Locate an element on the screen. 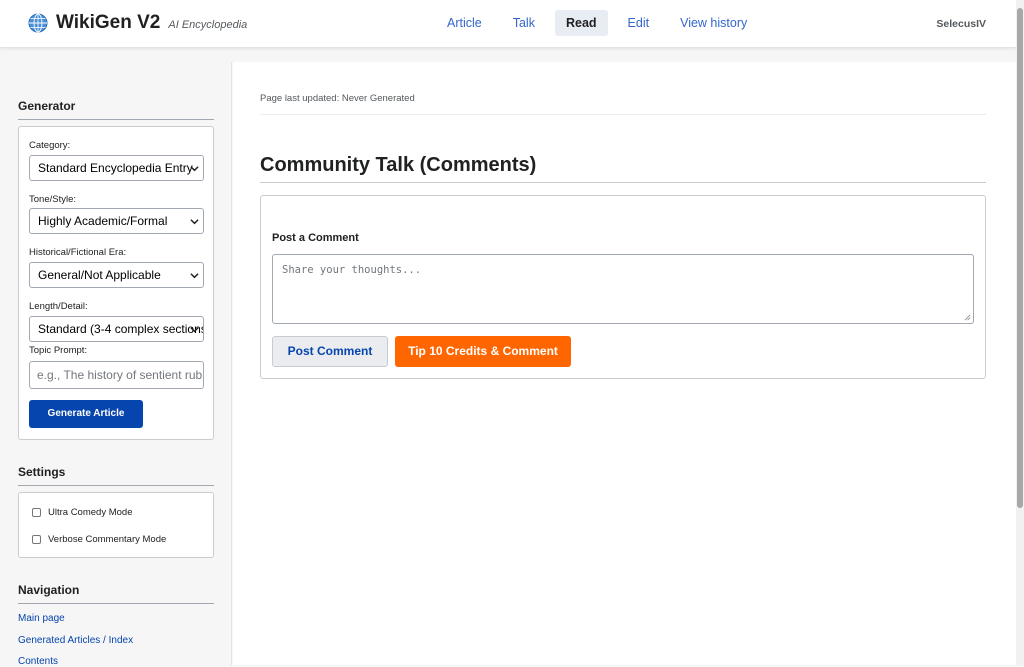 Image resolution: width=1024 pixels, height=667 pixels. username: SelecusIV is located at coordinates (961, 24).